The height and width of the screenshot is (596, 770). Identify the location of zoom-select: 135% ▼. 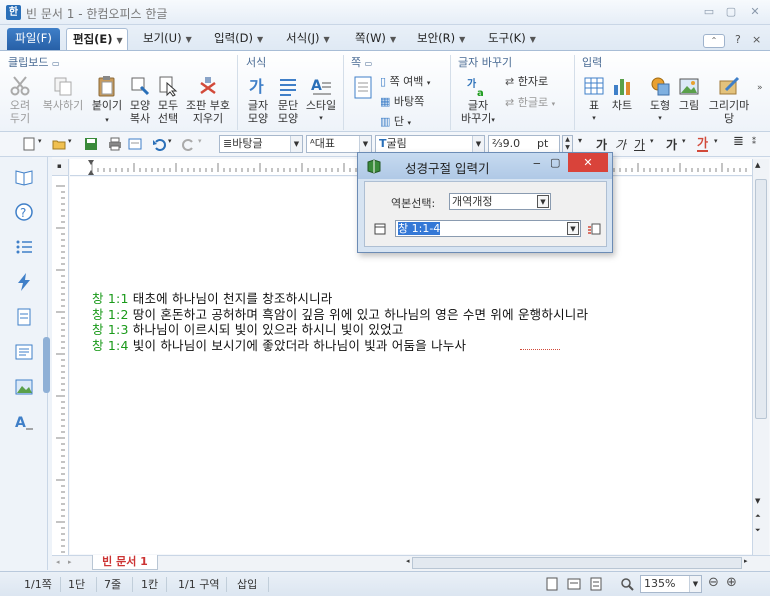
(671, 584).